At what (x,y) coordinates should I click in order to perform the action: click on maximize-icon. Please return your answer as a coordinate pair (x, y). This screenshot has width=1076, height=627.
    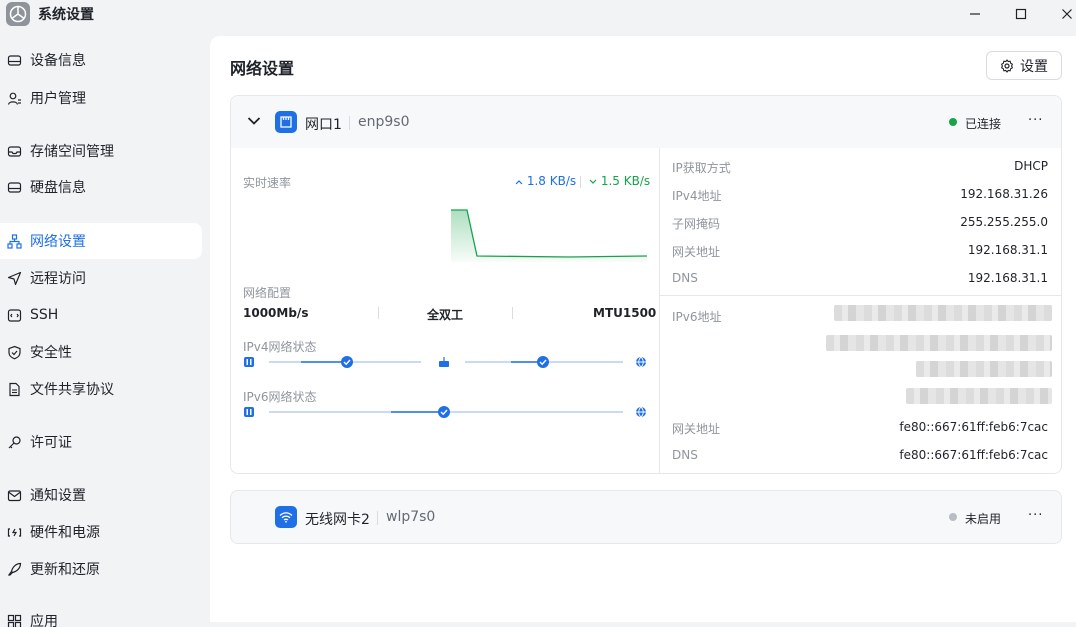
    Looking at the image, I should click on (1021, 14).